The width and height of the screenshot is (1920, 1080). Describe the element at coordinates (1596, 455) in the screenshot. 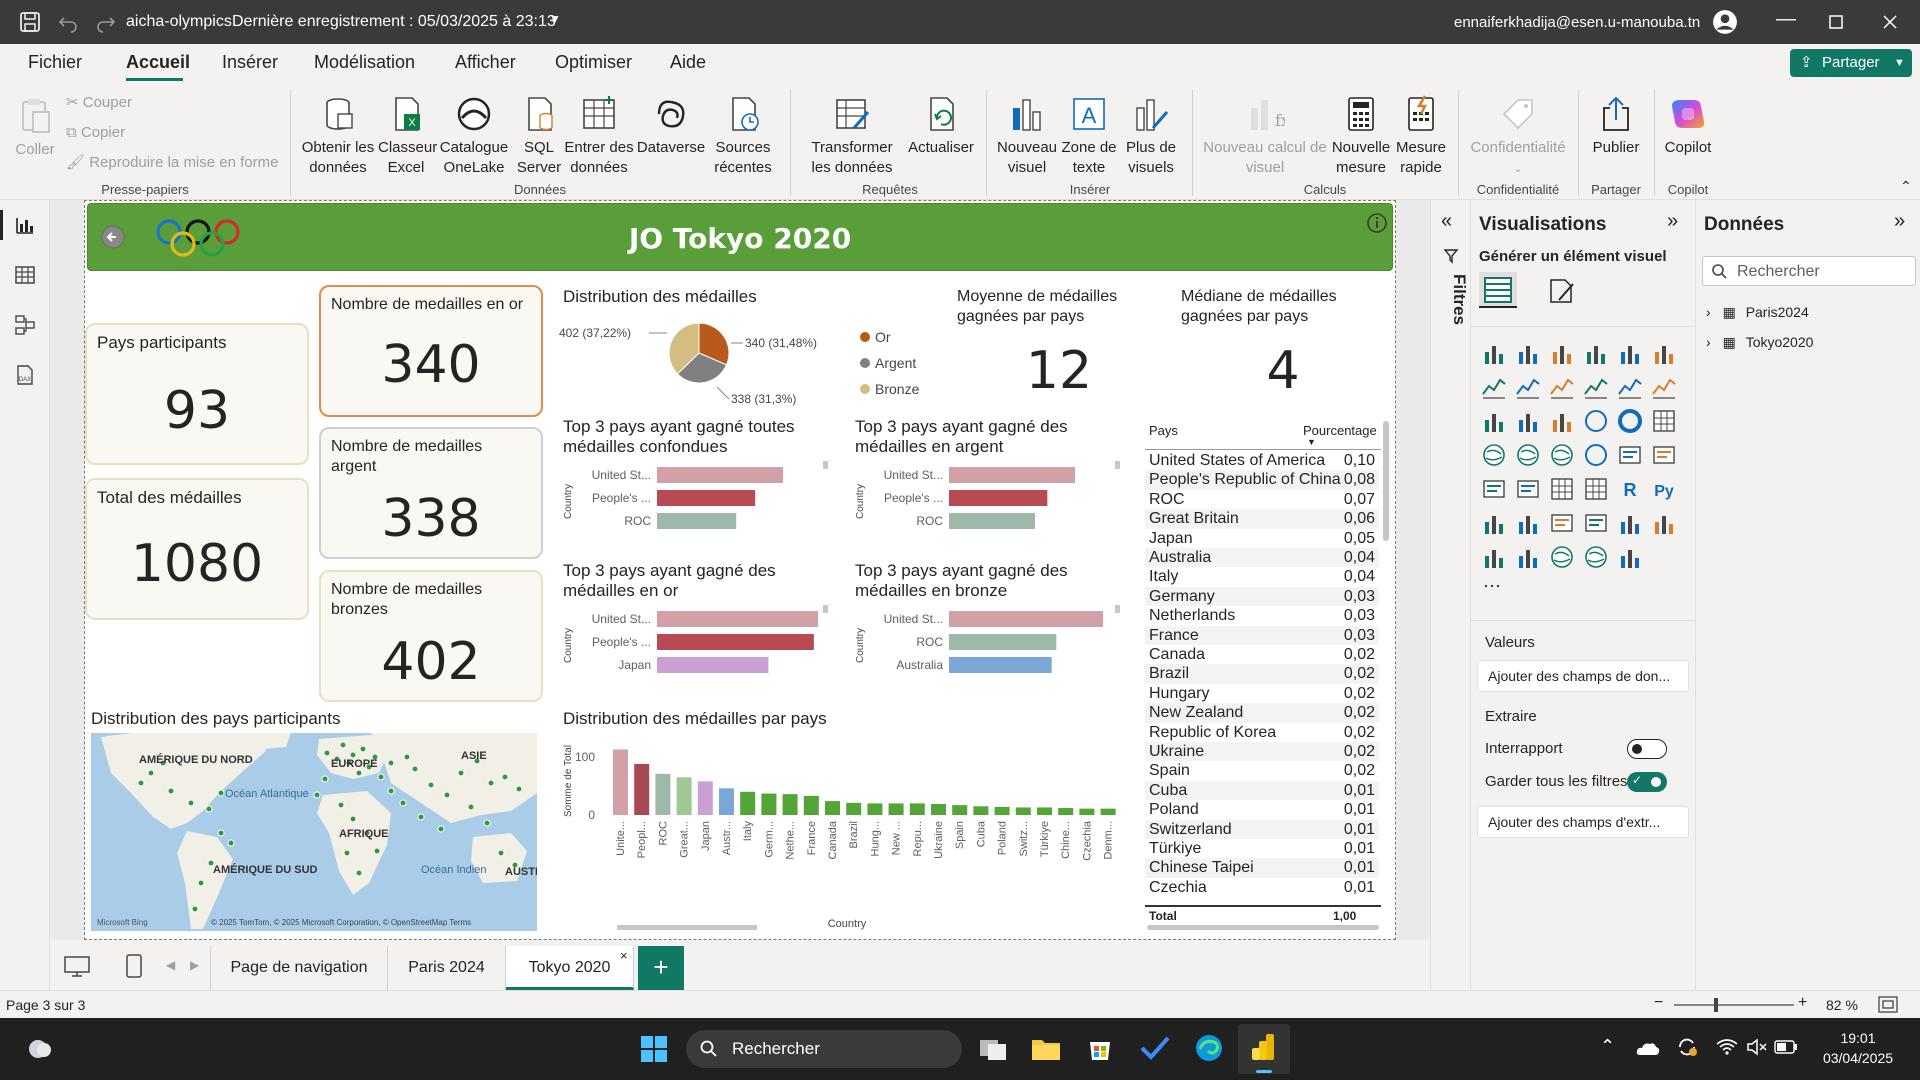

I see `gauge-icon` at that location.